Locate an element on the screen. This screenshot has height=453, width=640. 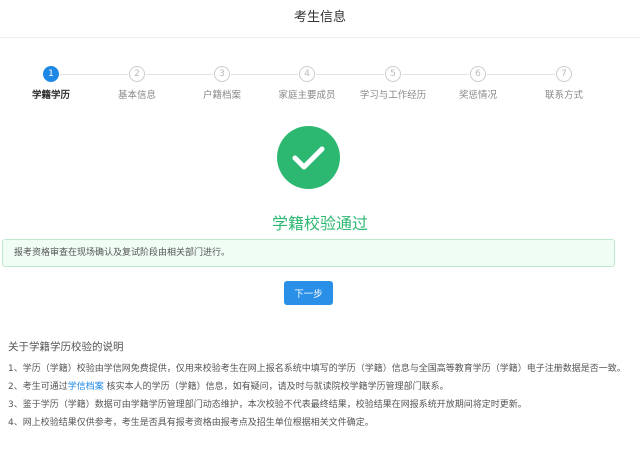
step-number: 5 is located at coordinates (393, 74).